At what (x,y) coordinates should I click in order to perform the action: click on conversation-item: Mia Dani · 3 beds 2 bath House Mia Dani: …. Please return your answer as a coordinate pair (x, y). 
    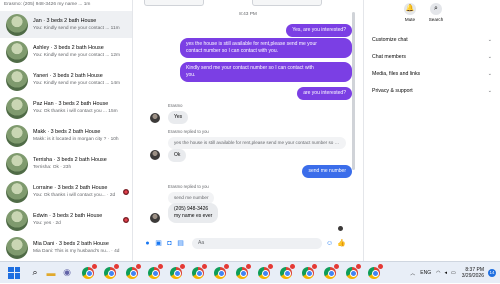
    Looking at the image, I should click on (66, 247).